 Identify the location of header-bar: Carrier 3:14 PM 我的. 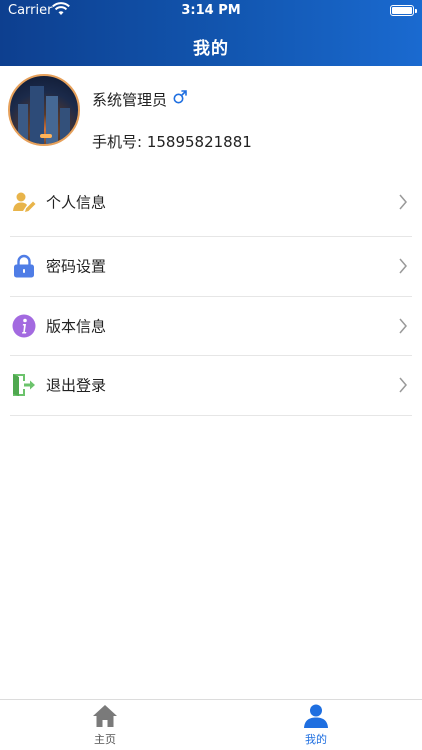
(211, 33).